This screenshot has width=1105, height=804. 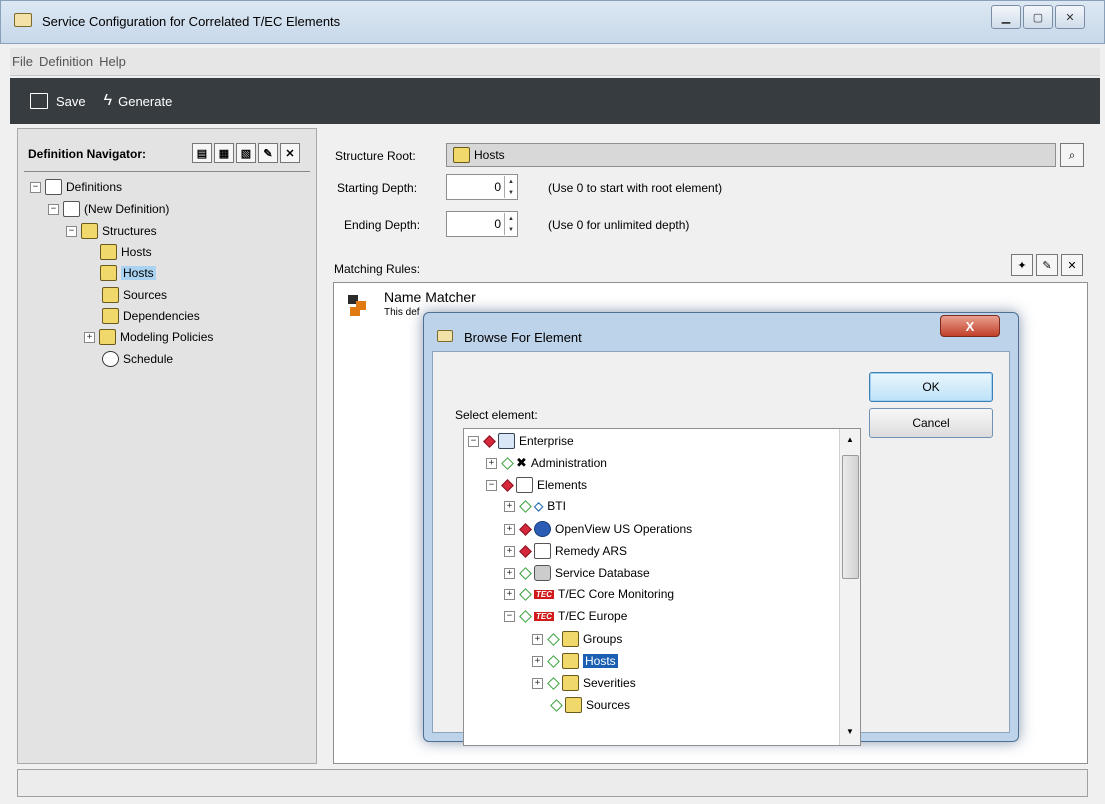 I want to click on cancel-button: Cancel, so click(x=931, y=423).